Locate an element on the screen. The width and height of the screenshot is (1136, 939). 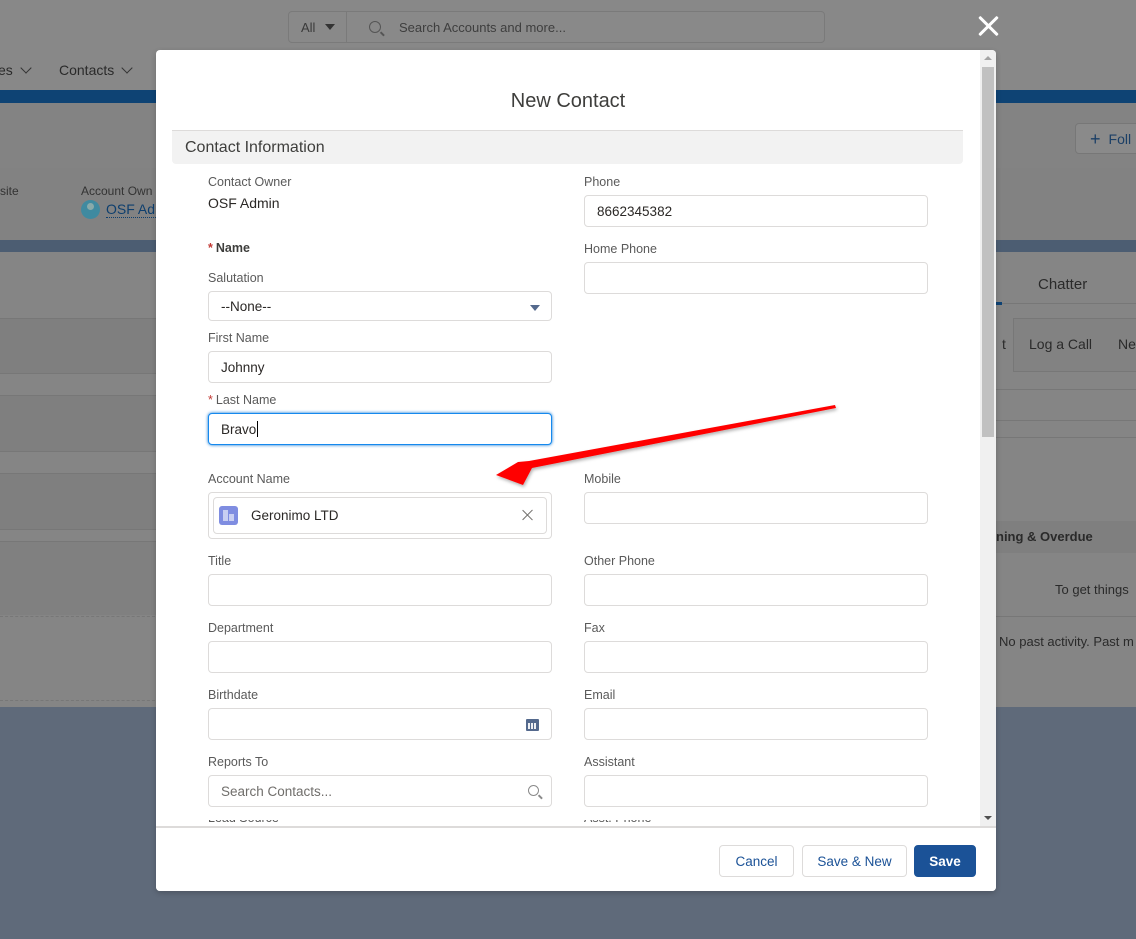
upcoming-overdue-header: ning & Overdue is located at coordinates (1066, 537).